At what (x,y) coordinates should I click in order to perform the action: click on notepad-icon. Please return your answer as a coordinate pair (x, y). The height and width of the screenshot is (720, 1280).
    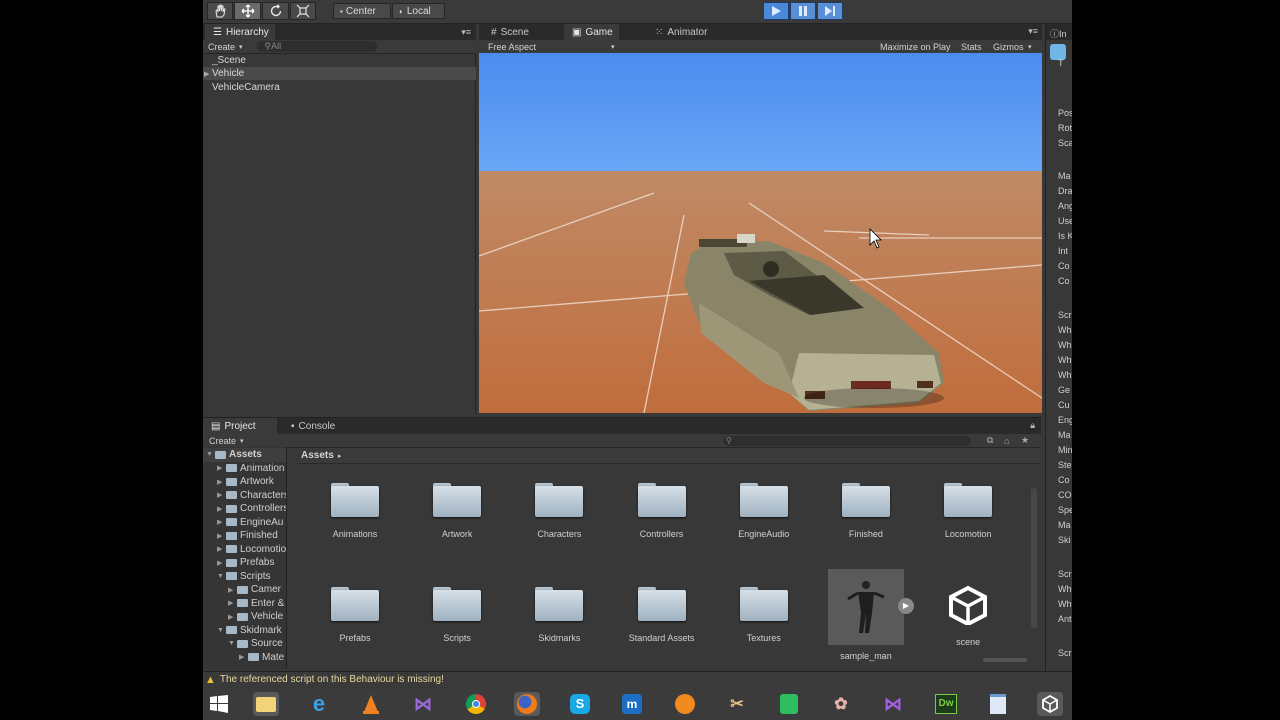
    Looking at the image, I should click on (998, 704).